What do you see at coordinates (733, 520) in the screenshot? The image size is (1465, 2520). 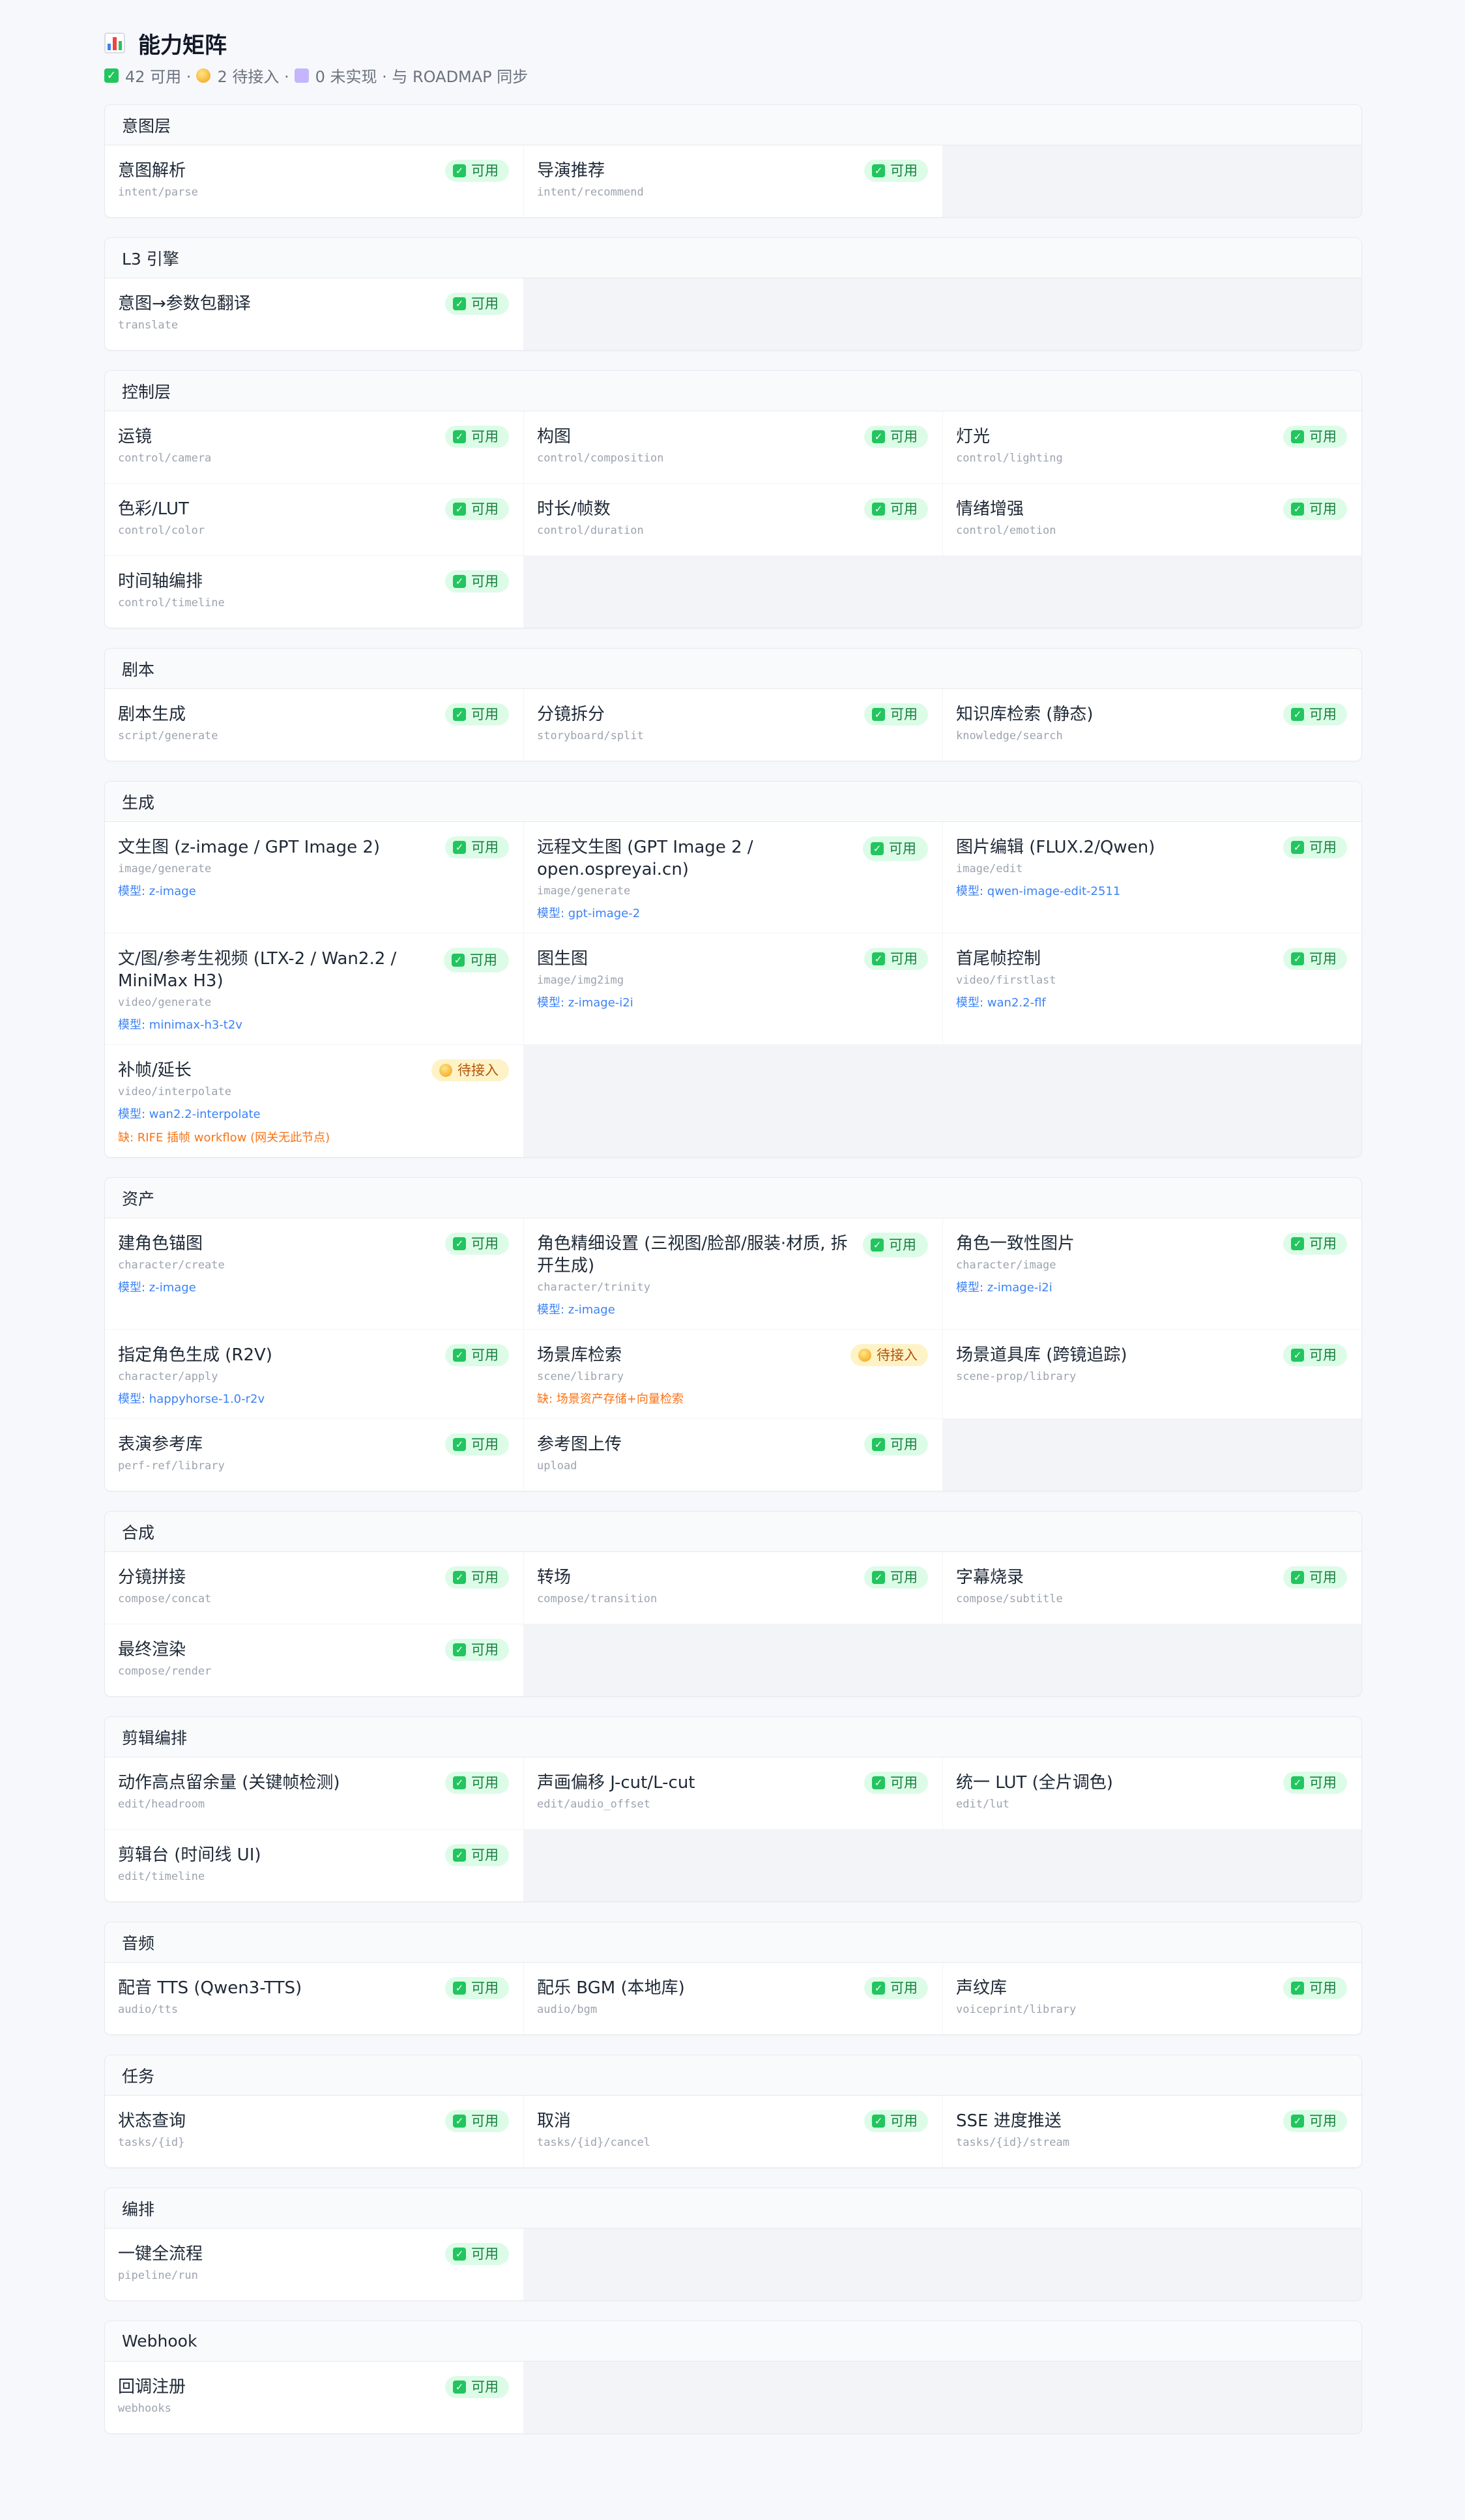 I see `capability-card: 时长/帧数 ✓ 可用 control/duration` at bounding box center [733, 520].